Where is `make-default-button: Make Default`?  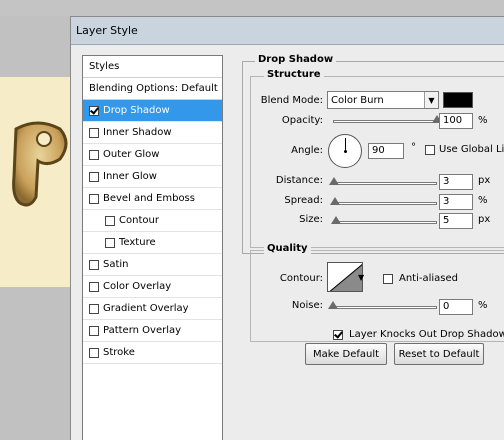
make-default-button: Make Default is located at coordinates (346, 354).